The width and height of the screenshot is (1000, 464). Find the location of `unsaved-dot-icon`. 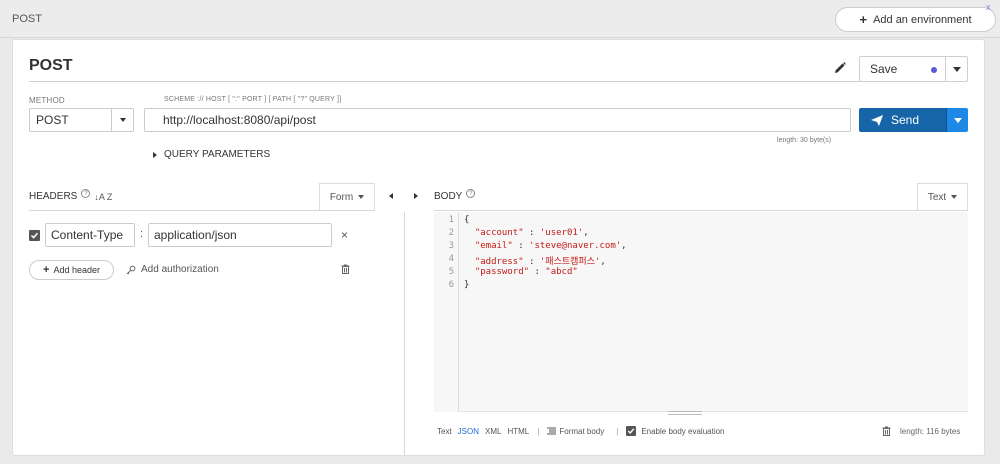

unsaved-dot-icon is located at coordinates (934, 70).